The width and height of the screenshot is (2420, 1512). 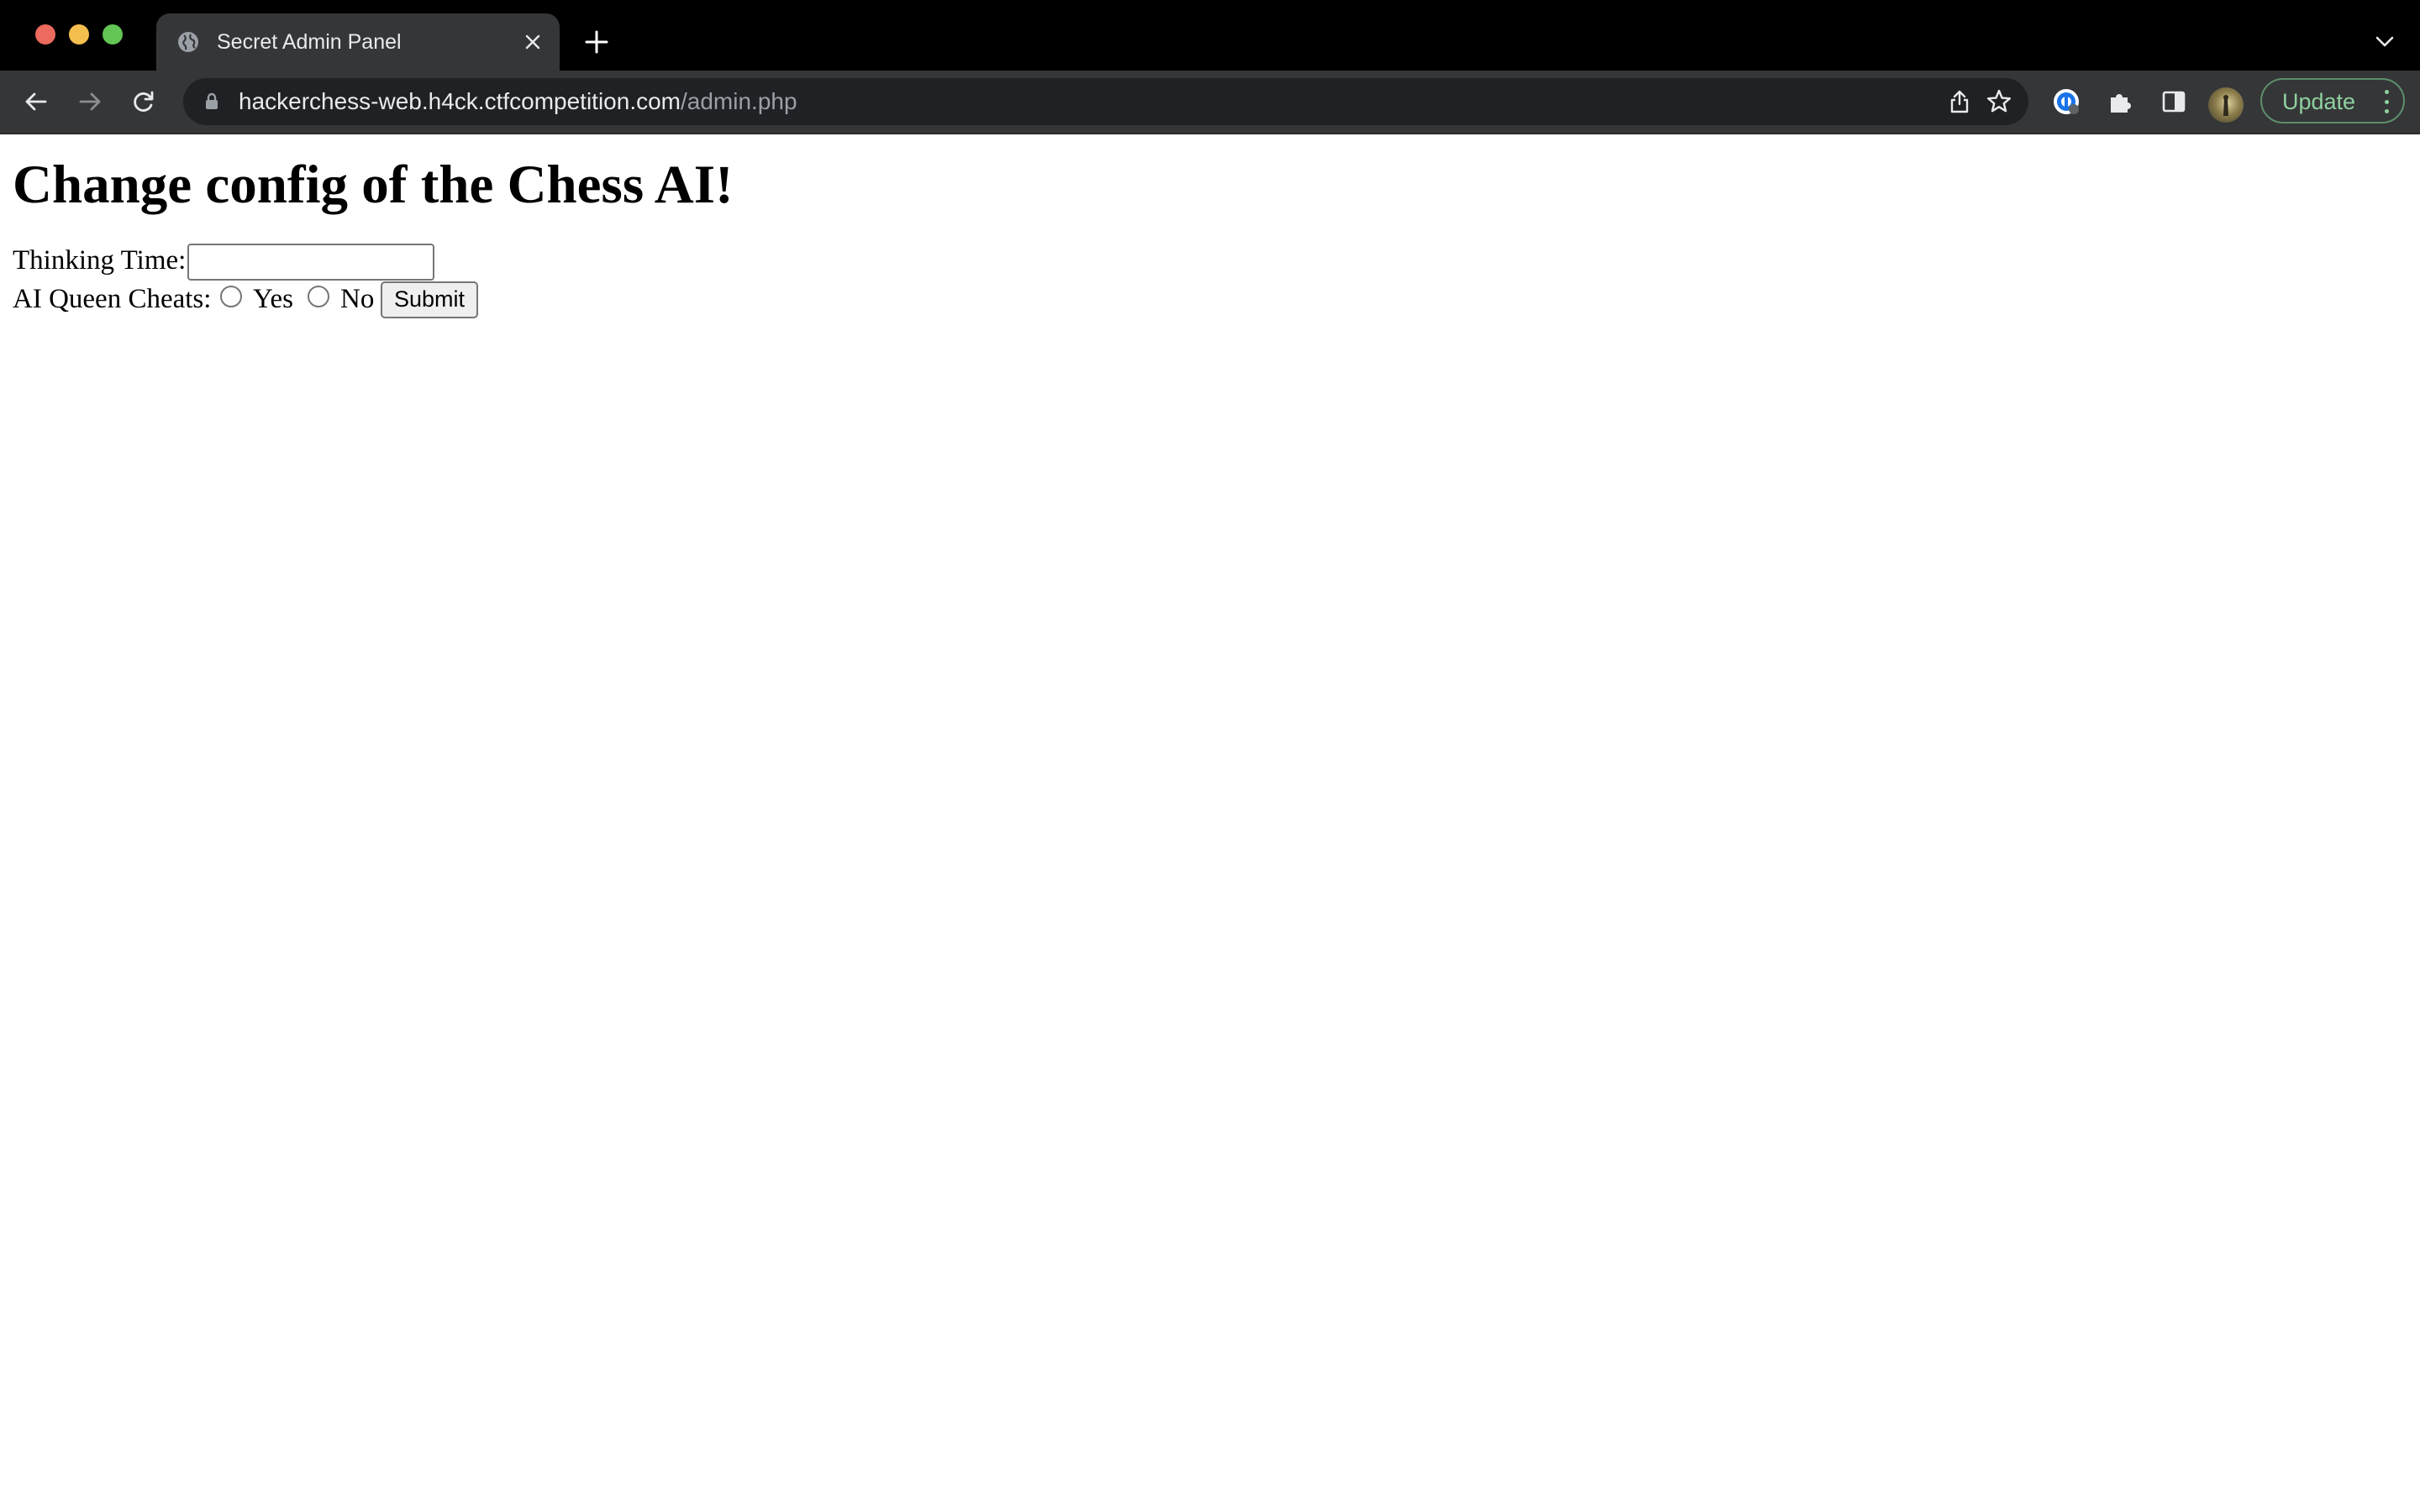 What do you see at coordinates (188, 42) in the screenshot?
I see `globe-icon` at bounding box center [188, 42].